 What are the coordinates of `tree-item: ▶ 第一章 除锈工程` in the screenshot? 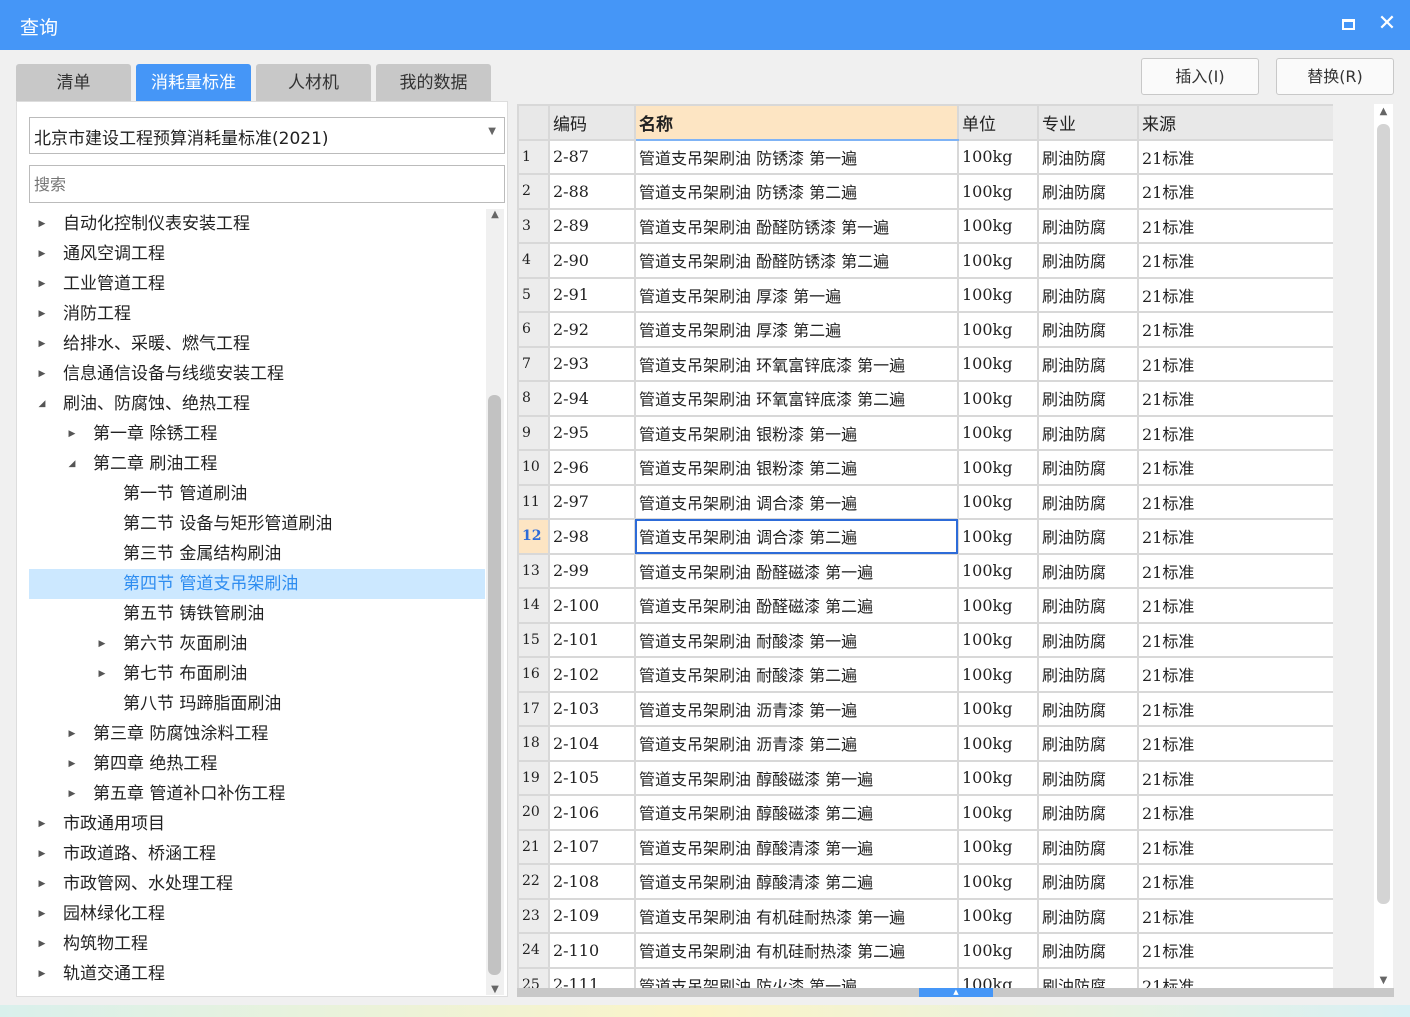 It's located at (257, 434).